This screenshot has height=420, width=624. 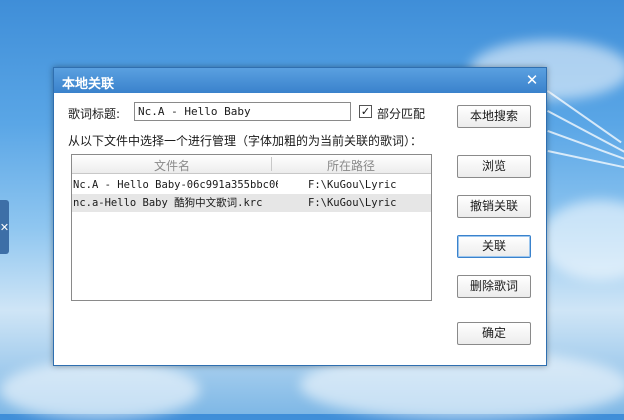 What do you see at coordinates (251, 164) in the screenshot?
I see `list-header: 文件名 所在路径` at bounding box center [251, 164].